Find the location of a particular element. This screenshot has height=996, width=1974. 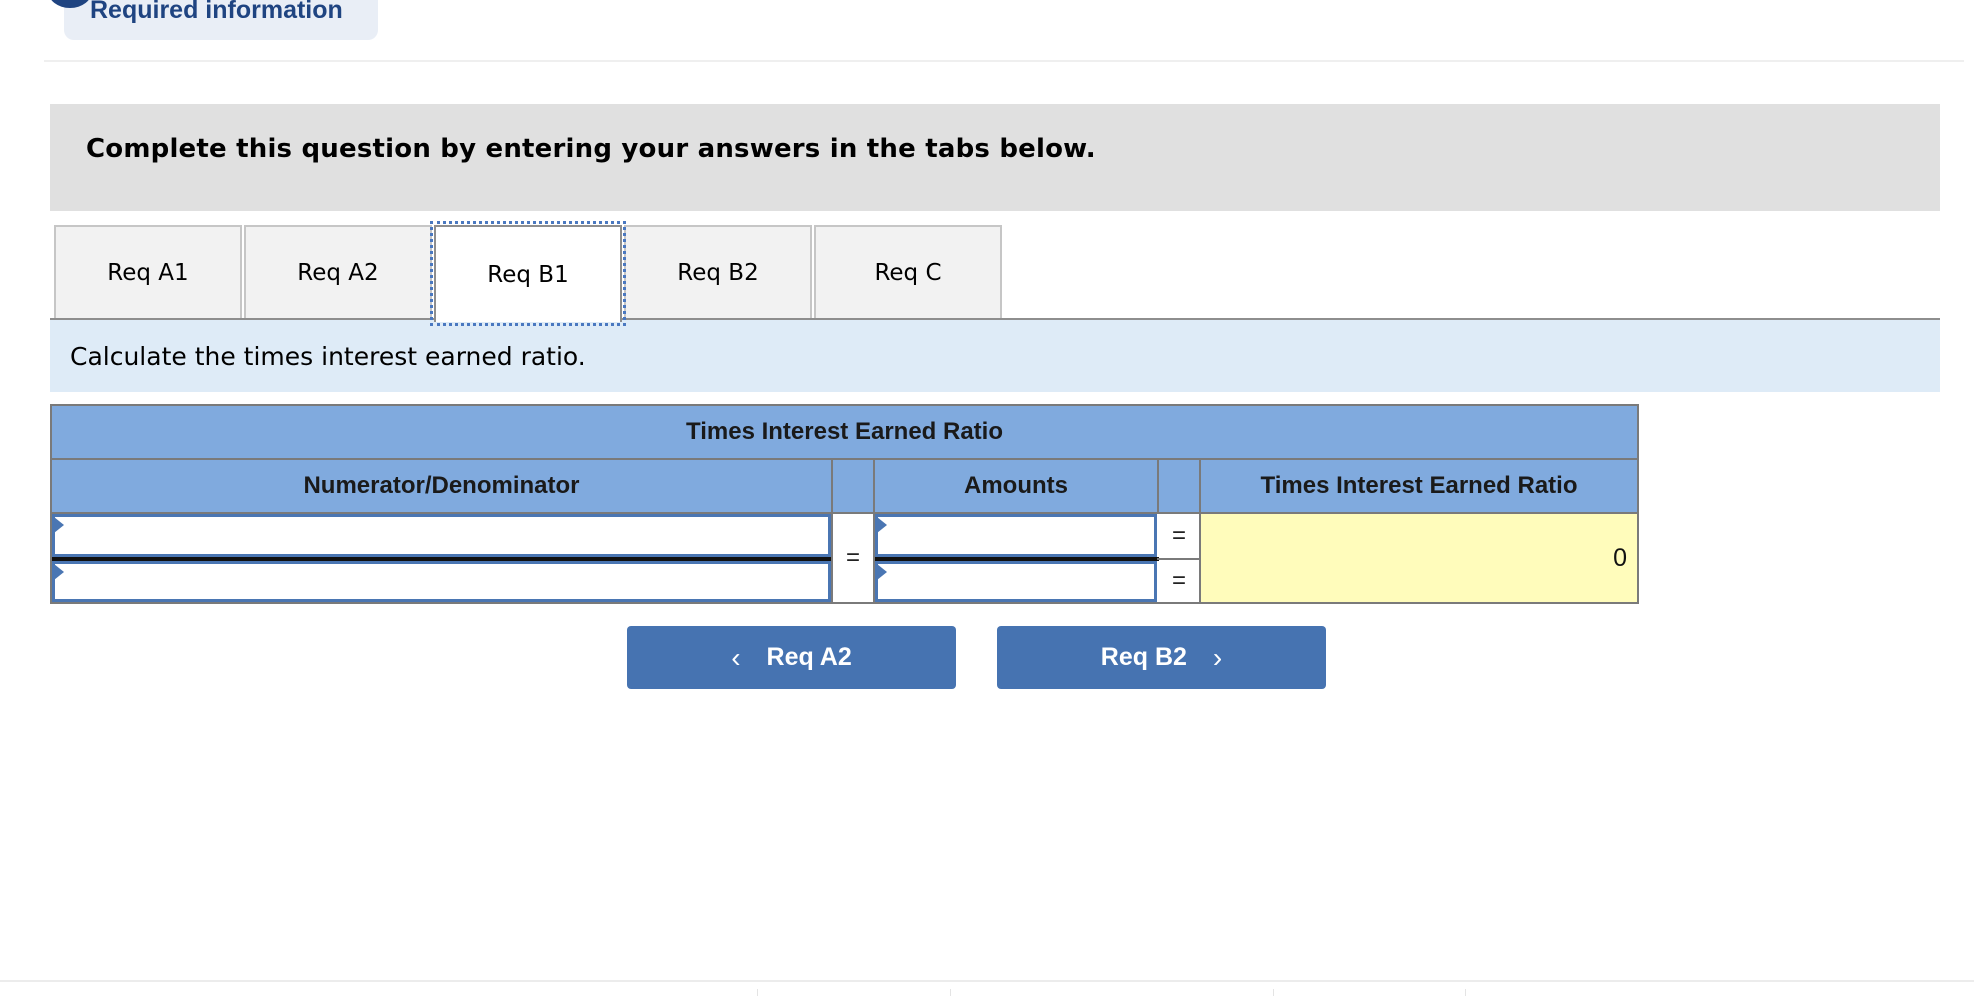

denominator-amount-input is located at coordinates (1016, 581).